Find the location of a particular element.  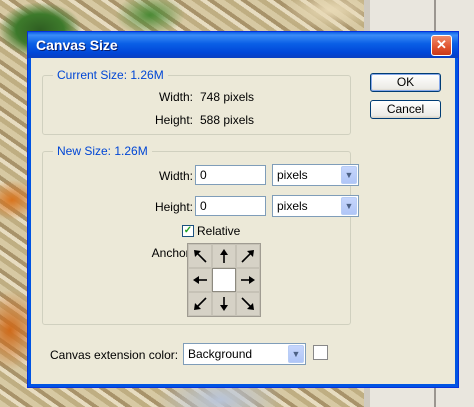

cancel-button: Cancel is located at coordinates (405, 109).